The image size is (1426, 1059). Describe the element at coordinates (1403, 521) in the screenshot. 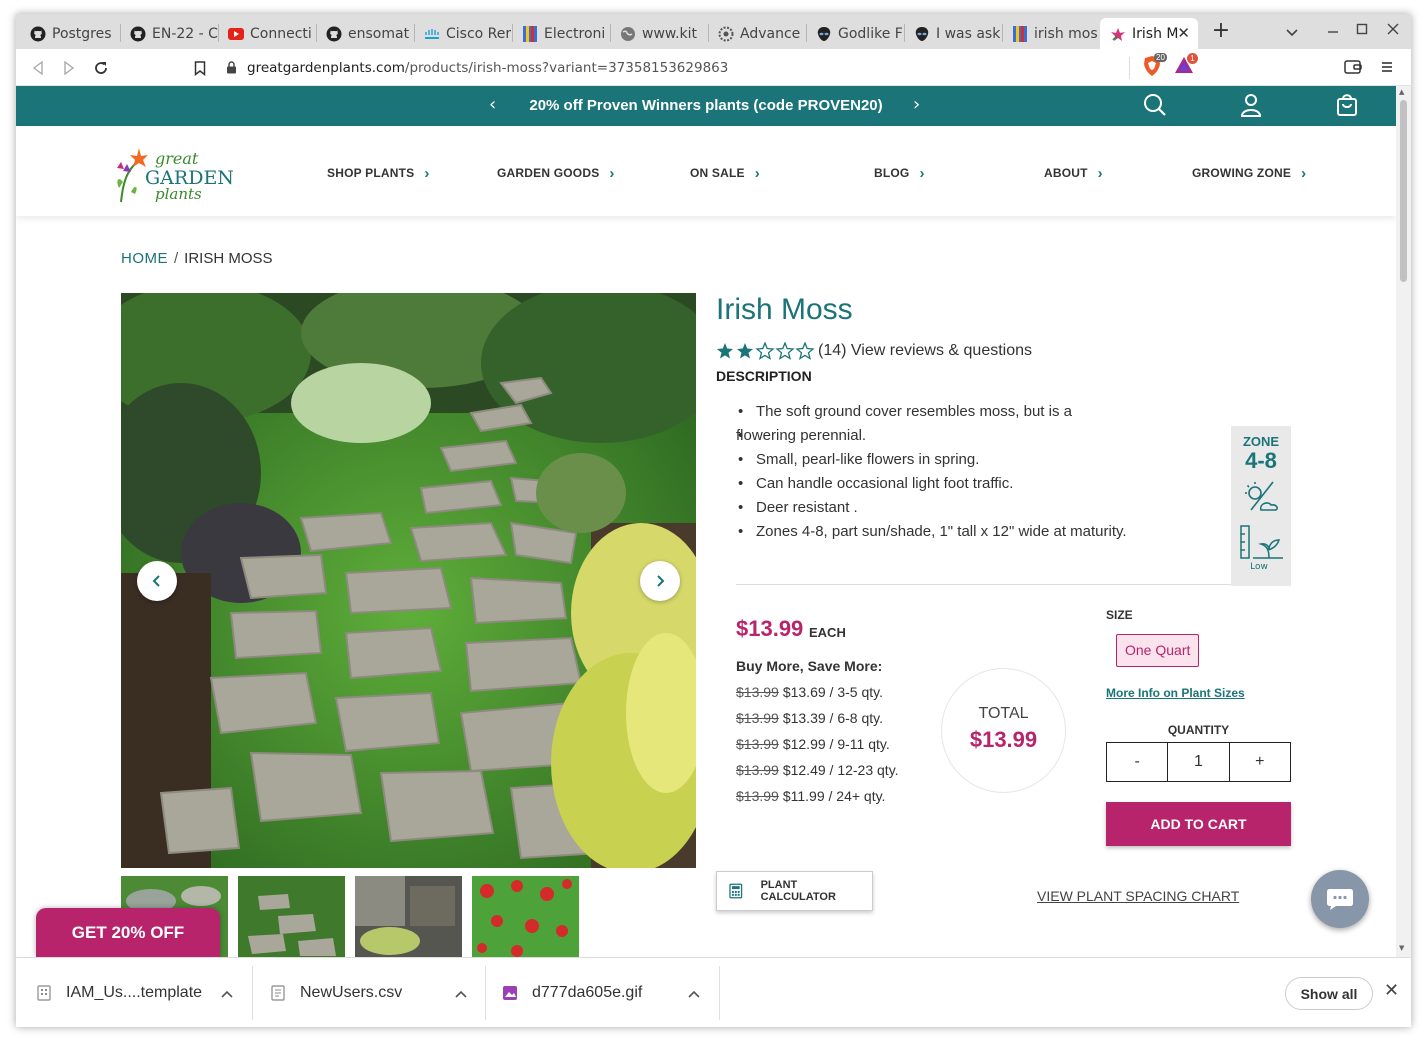

I see `page-scrollbar: ▲ ▼` at that location.